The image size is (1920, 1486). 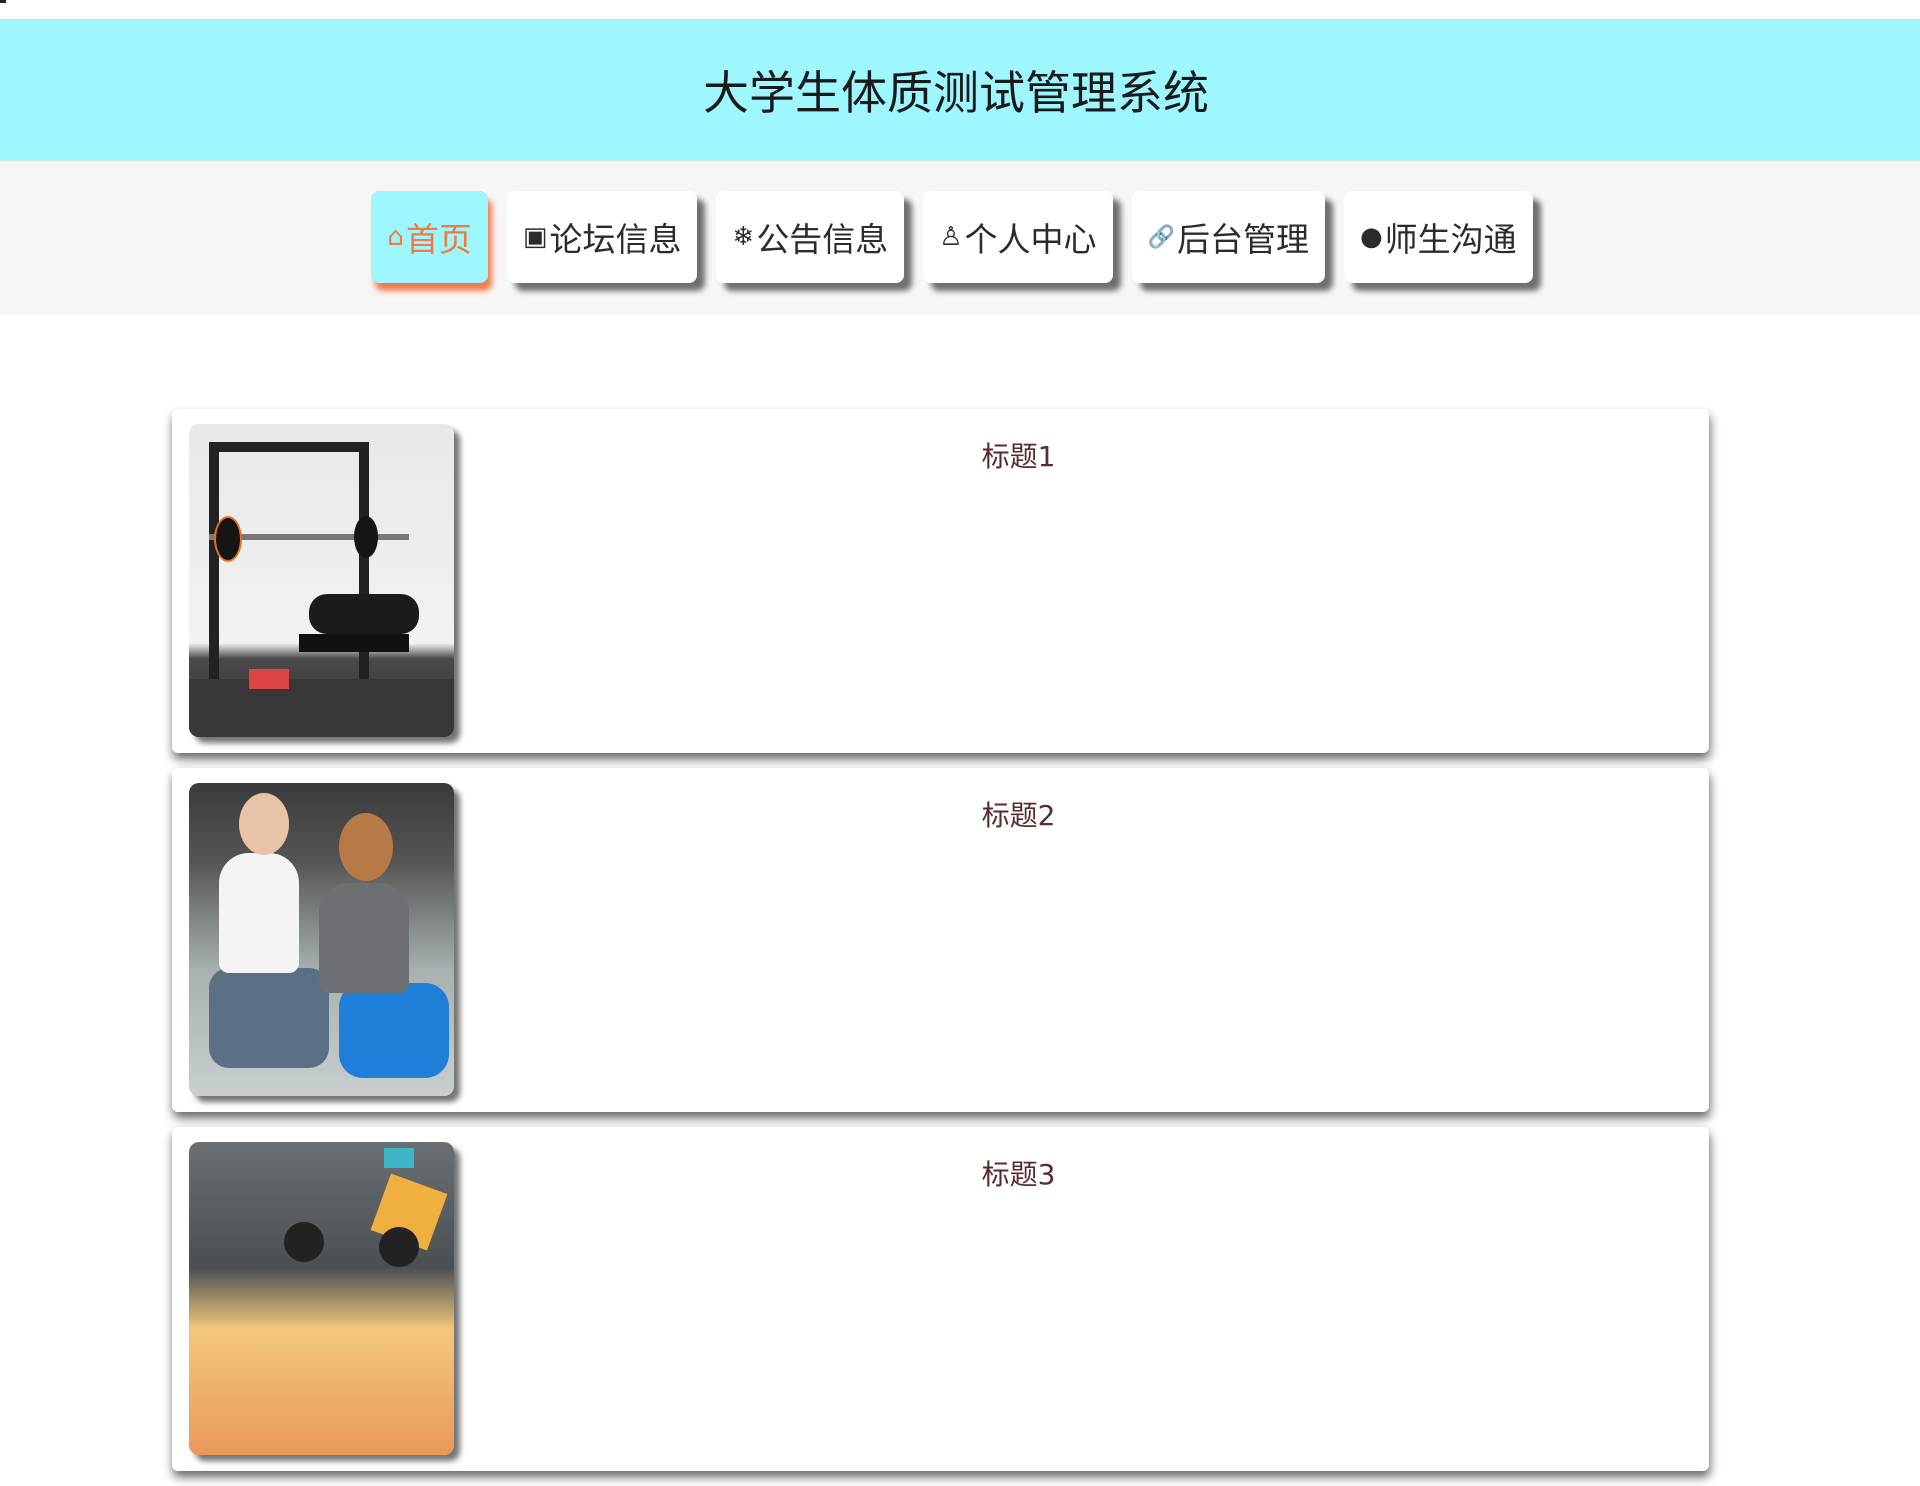 I want to click on nav-item-forum: ▣ 论坛信息, so click(x=602, y=237).